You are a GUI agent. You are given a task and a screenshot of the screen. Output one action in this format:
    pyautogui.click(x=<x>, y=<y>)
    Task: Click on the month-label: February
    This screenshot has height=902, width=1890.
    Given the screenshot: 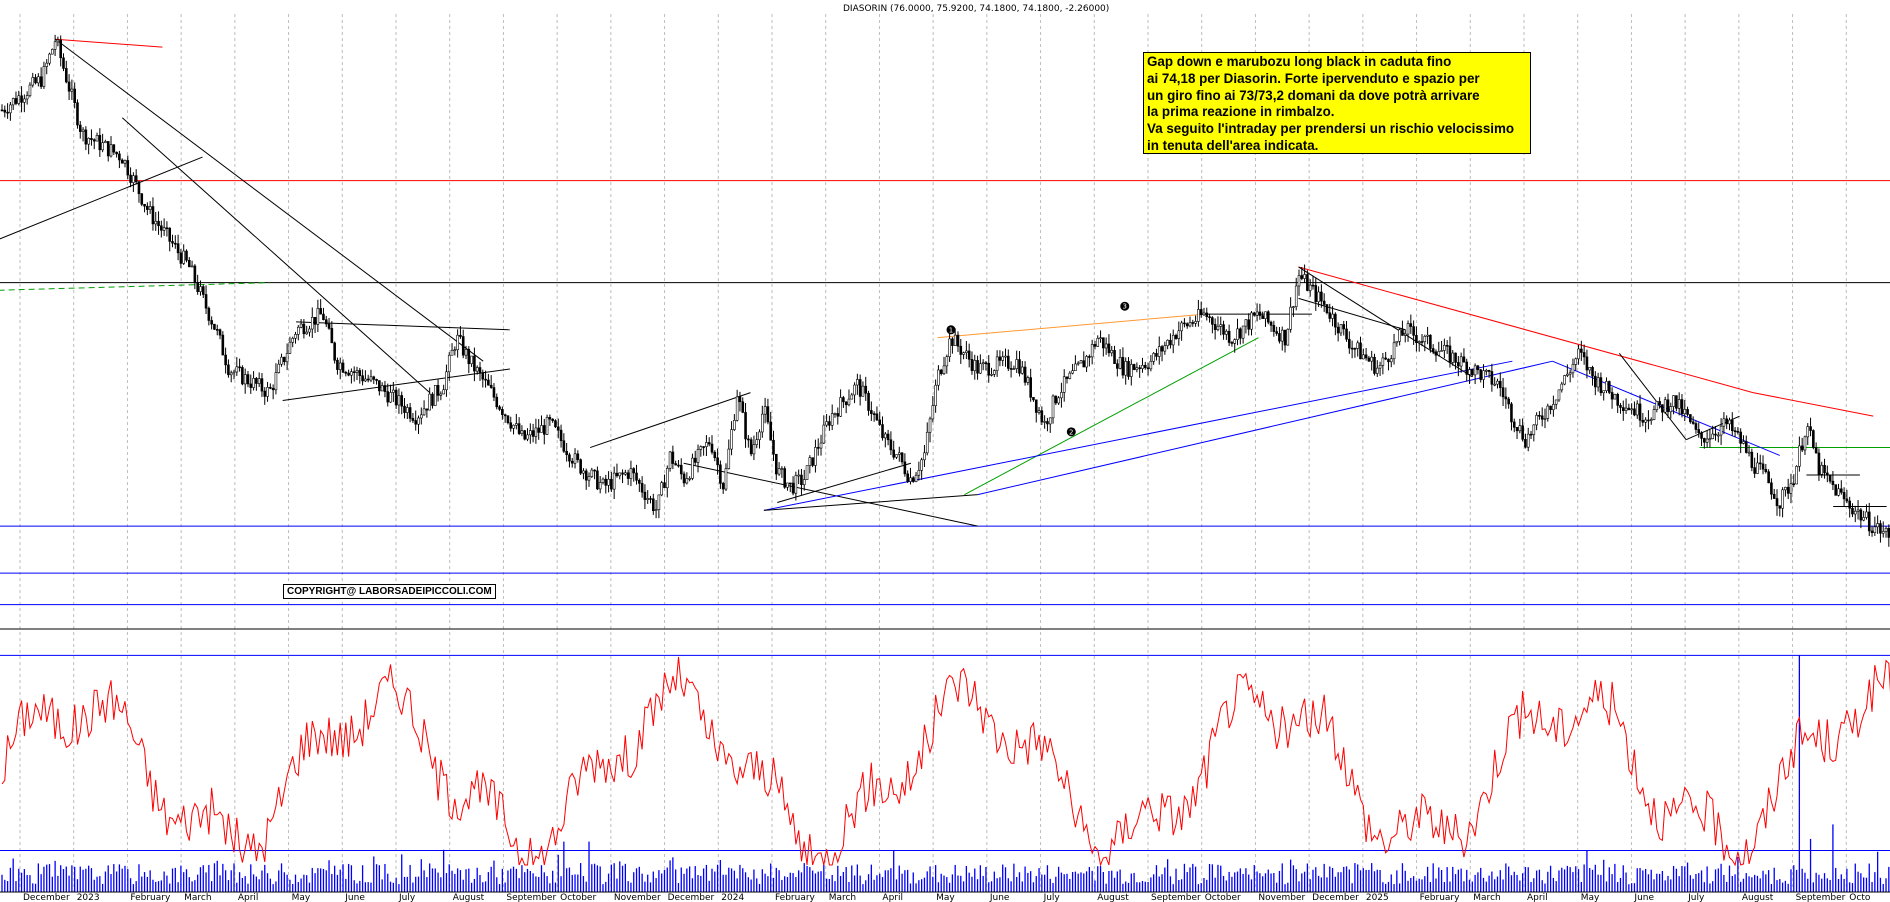 What is the action you would take?
    pyautogui.click(x=150, y=897)
    